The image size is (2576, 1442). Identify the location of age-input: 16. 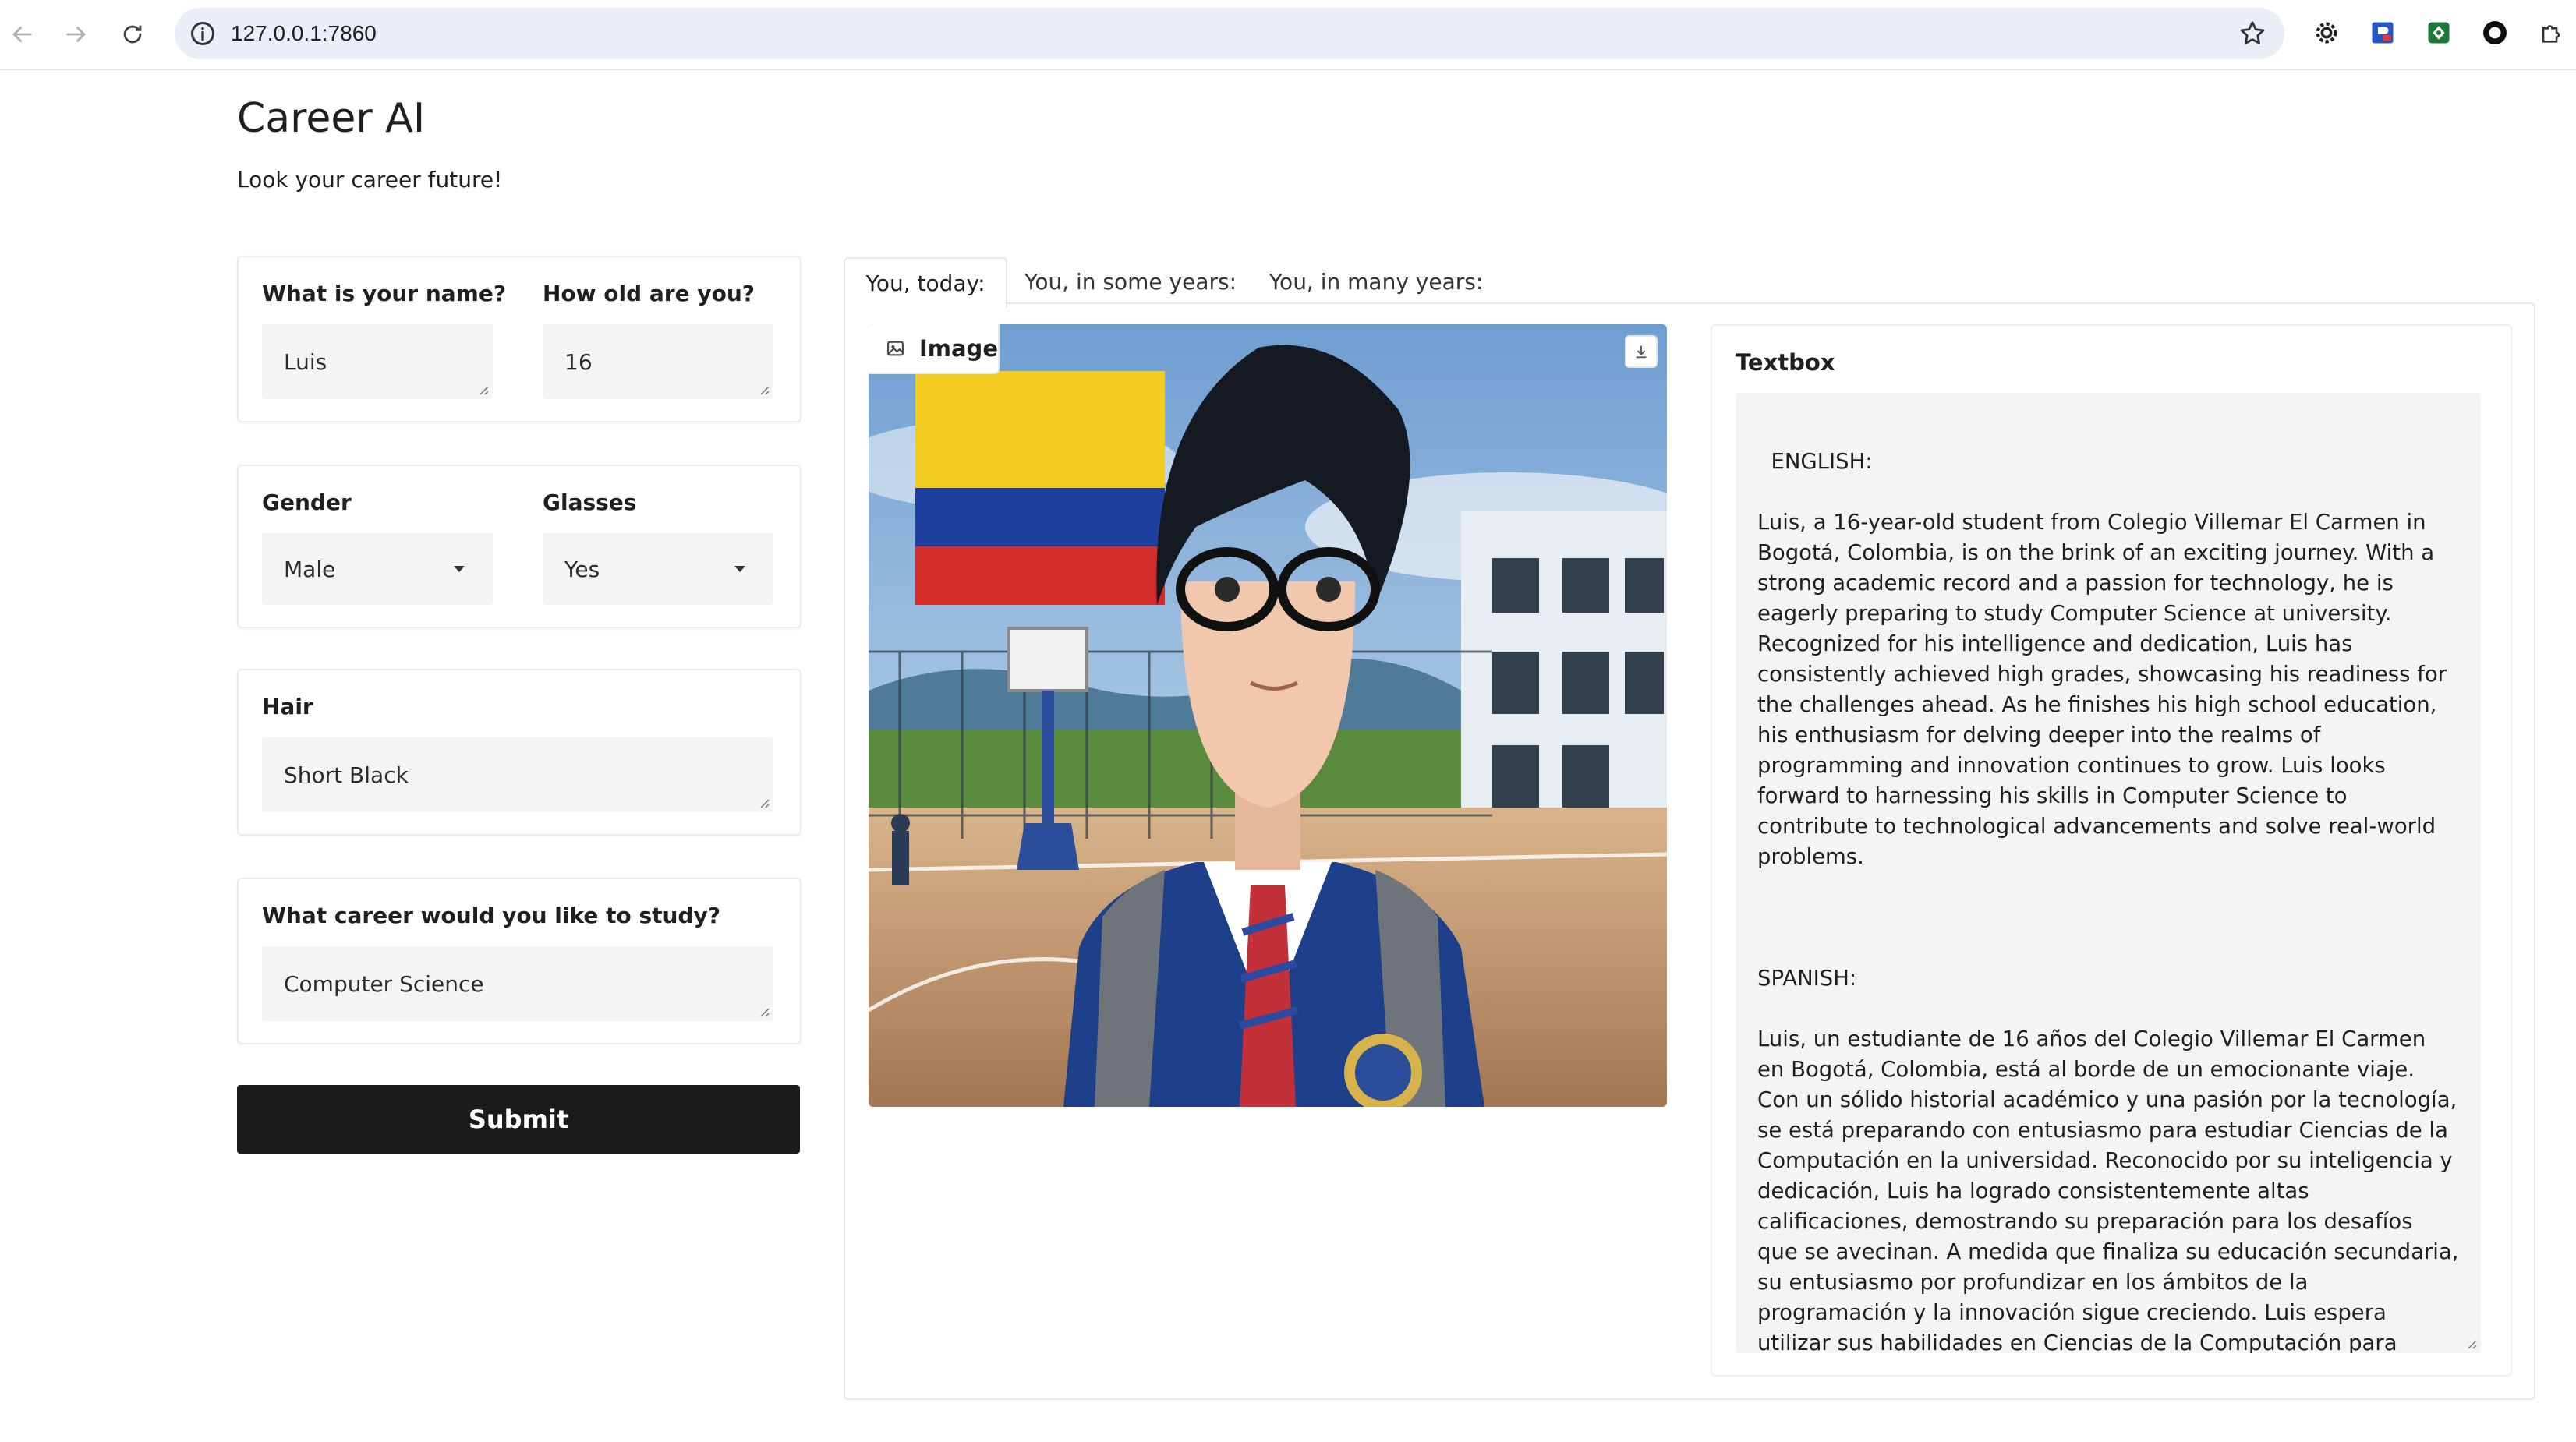
(658, 362).